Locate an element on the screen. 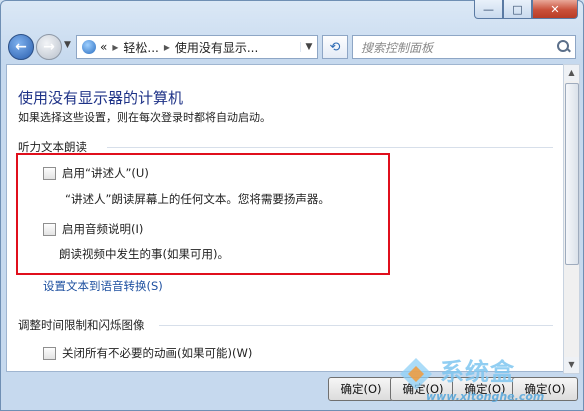  chevron-down-icon: ▼ is located at coordinates (67, 45).